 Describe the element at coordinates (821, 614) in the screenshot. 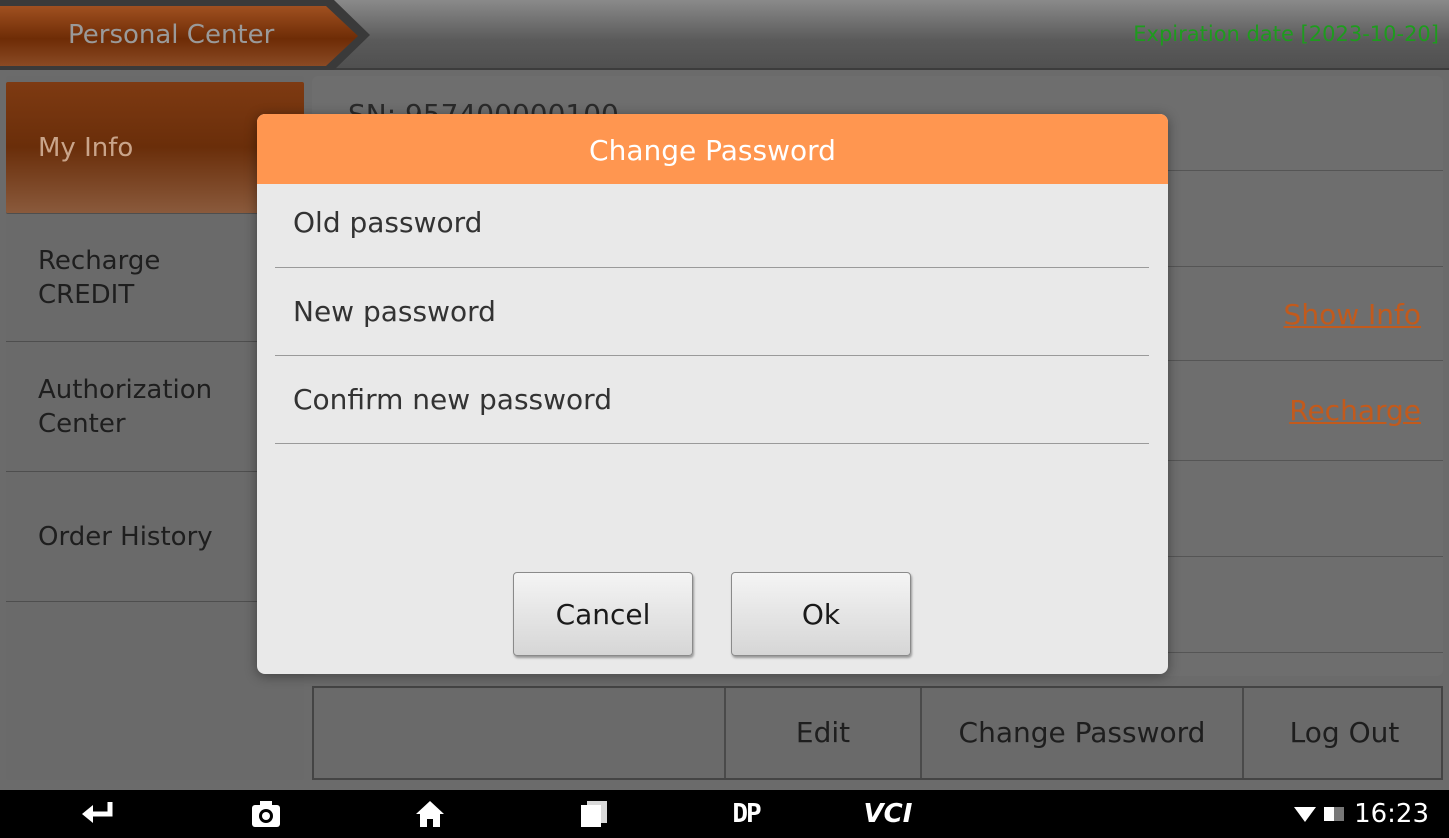

I see `ok-button: Ok` at that location.